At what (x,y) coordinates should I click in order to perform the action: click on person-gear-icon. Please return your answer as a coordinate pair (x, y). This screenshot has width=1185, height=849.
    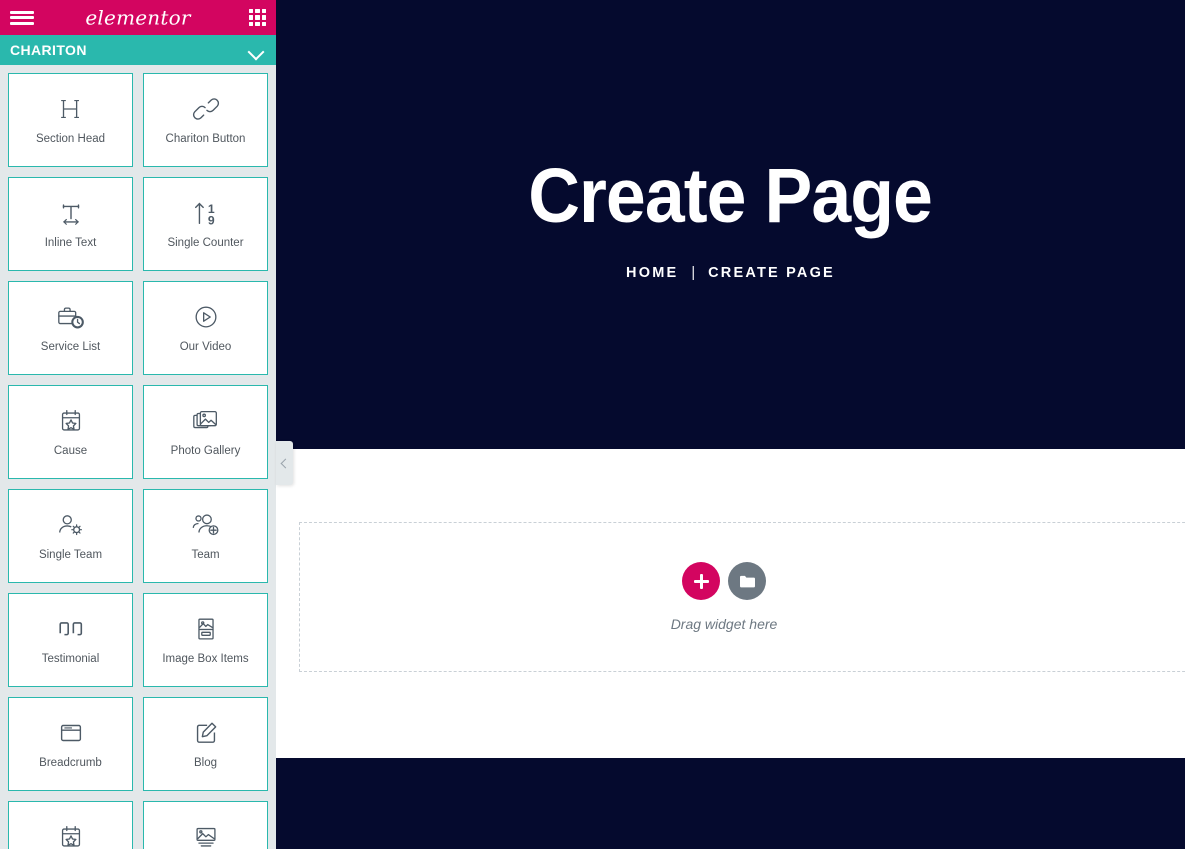
    Looking at the image, I should click on (71, 525).